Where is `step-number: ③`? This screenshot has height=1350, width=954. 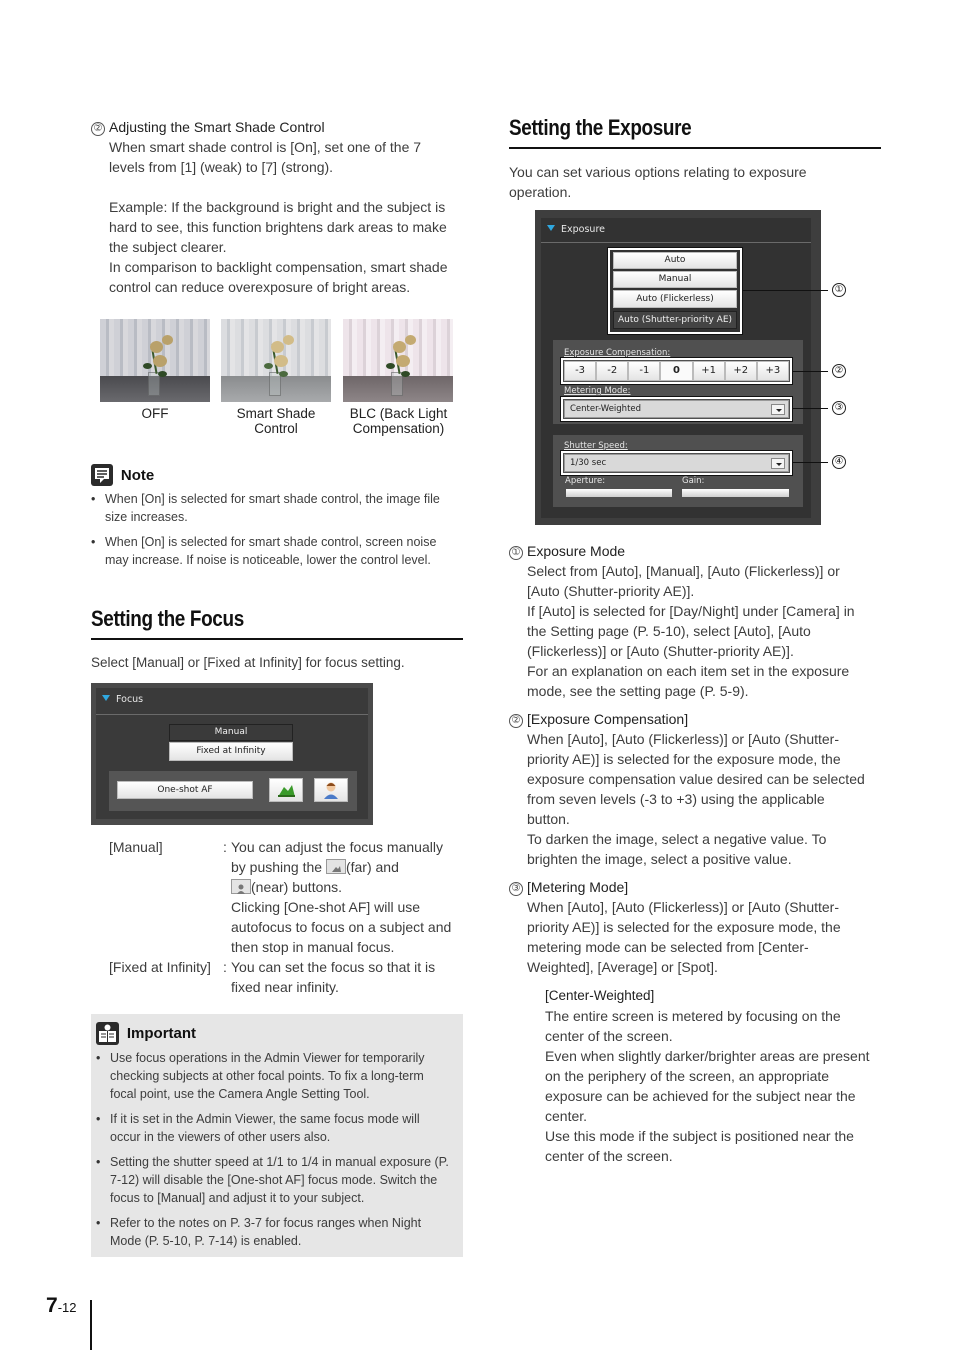
step-number: ③ is located at coordinates (516, 889).